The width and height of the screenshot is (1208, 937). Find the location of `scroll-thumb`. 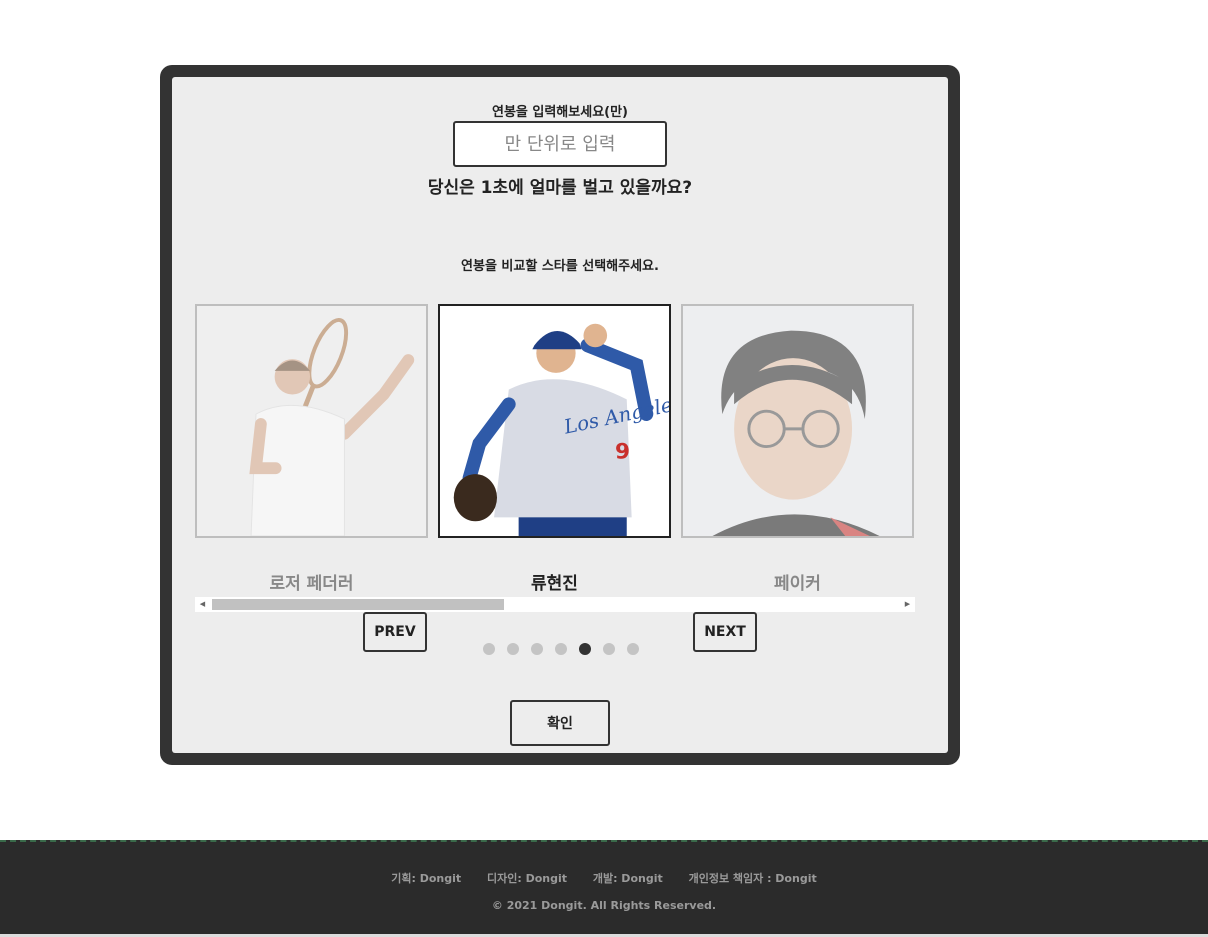

scroll-thumb is located at coordinates (358, 604).